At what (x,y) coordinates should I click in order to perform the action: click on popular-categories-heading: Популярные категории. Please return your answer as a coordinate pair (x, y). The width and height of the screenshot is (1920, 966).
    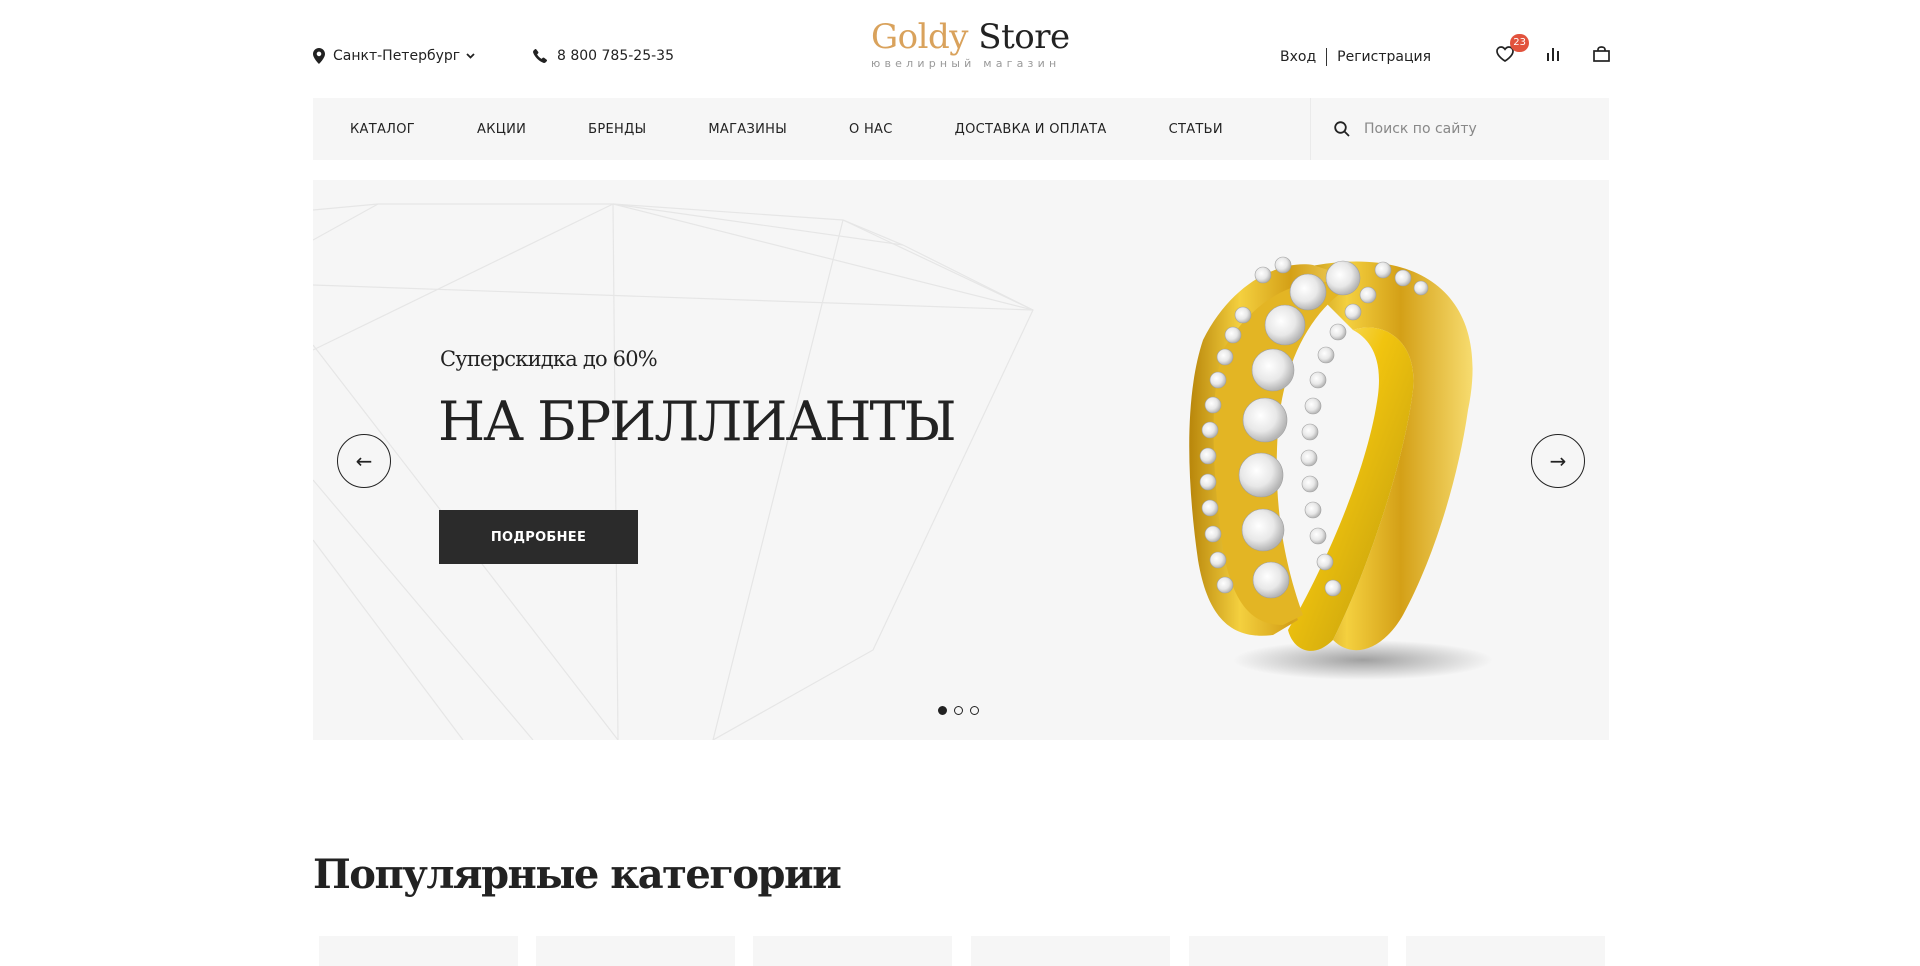
    Looking at the image, I should click on (577, 874).